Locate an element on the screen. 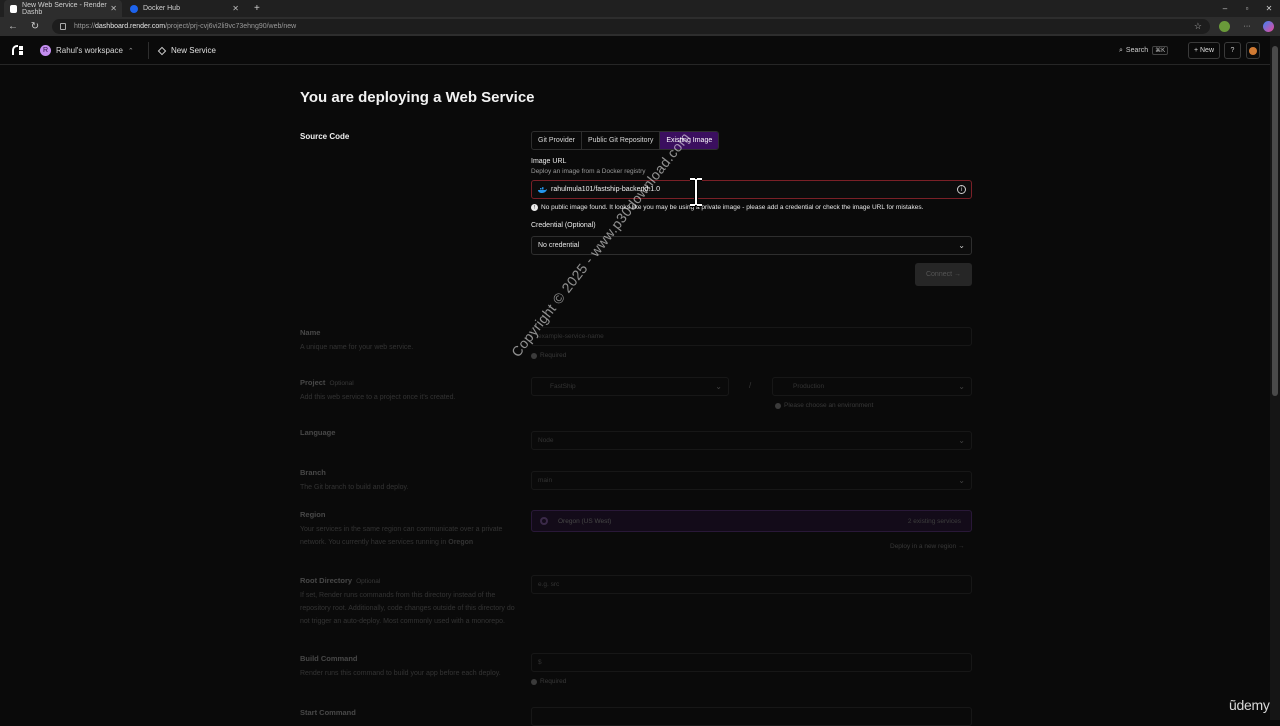 The image size is (1280, 726). breadcrumb-current: New Service is located at coordinates (193, 50).